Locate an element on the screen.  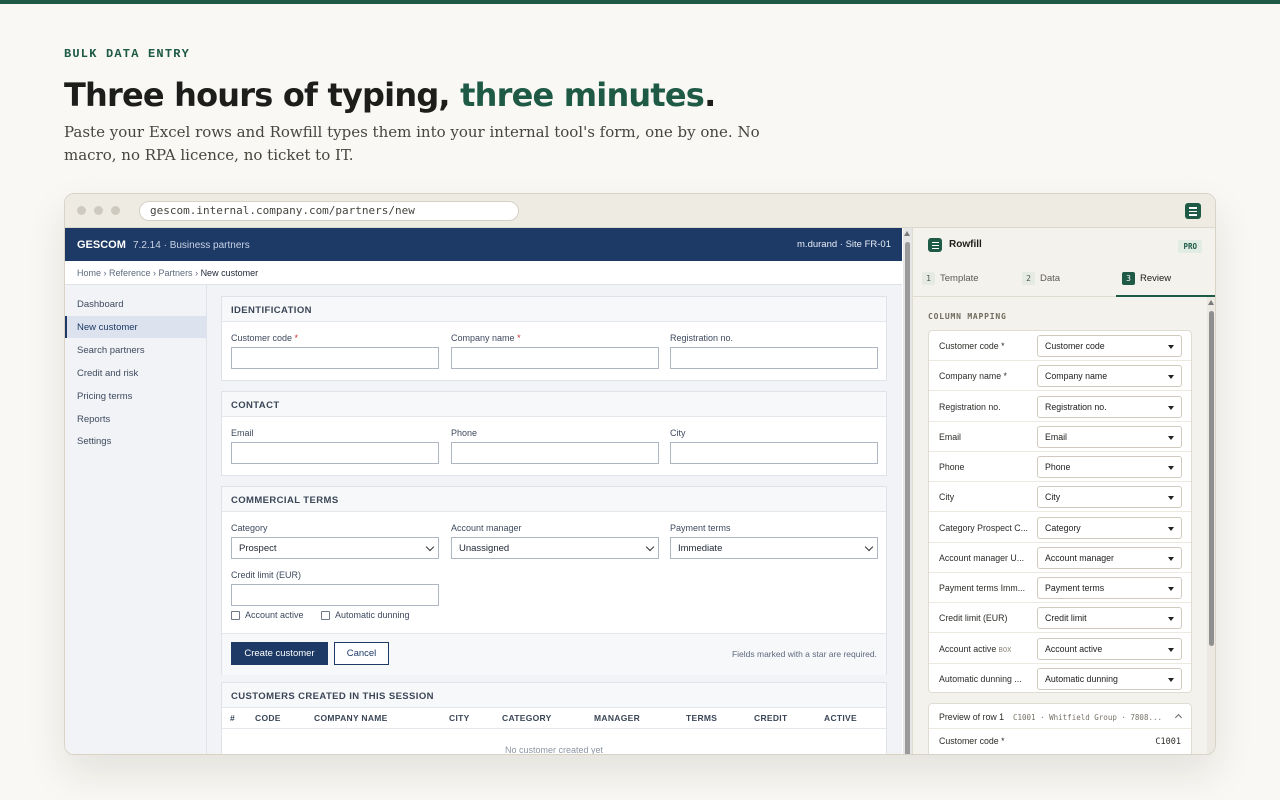
tab-template: 1 Template is located at coordinates (950, 278).